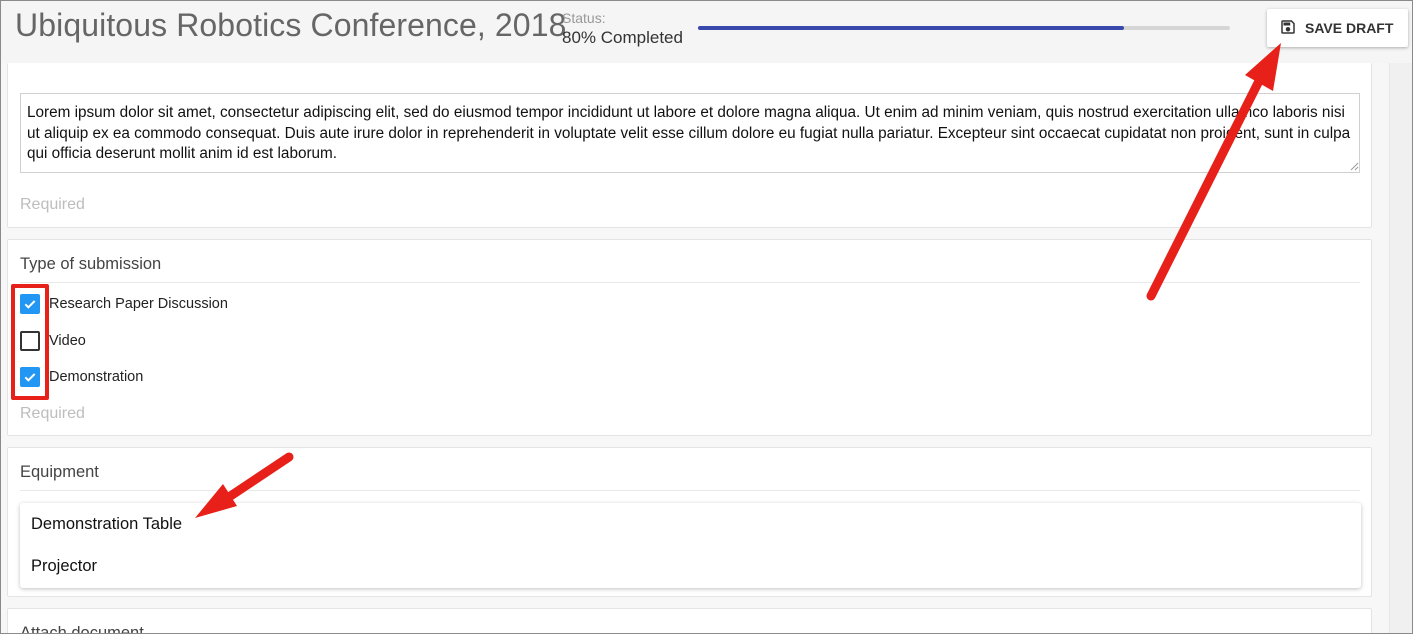  What do you see at coordinates (1354, 166) in the screenshot?
I see `resize-grip-icon` at bounding box center [1354, 166].